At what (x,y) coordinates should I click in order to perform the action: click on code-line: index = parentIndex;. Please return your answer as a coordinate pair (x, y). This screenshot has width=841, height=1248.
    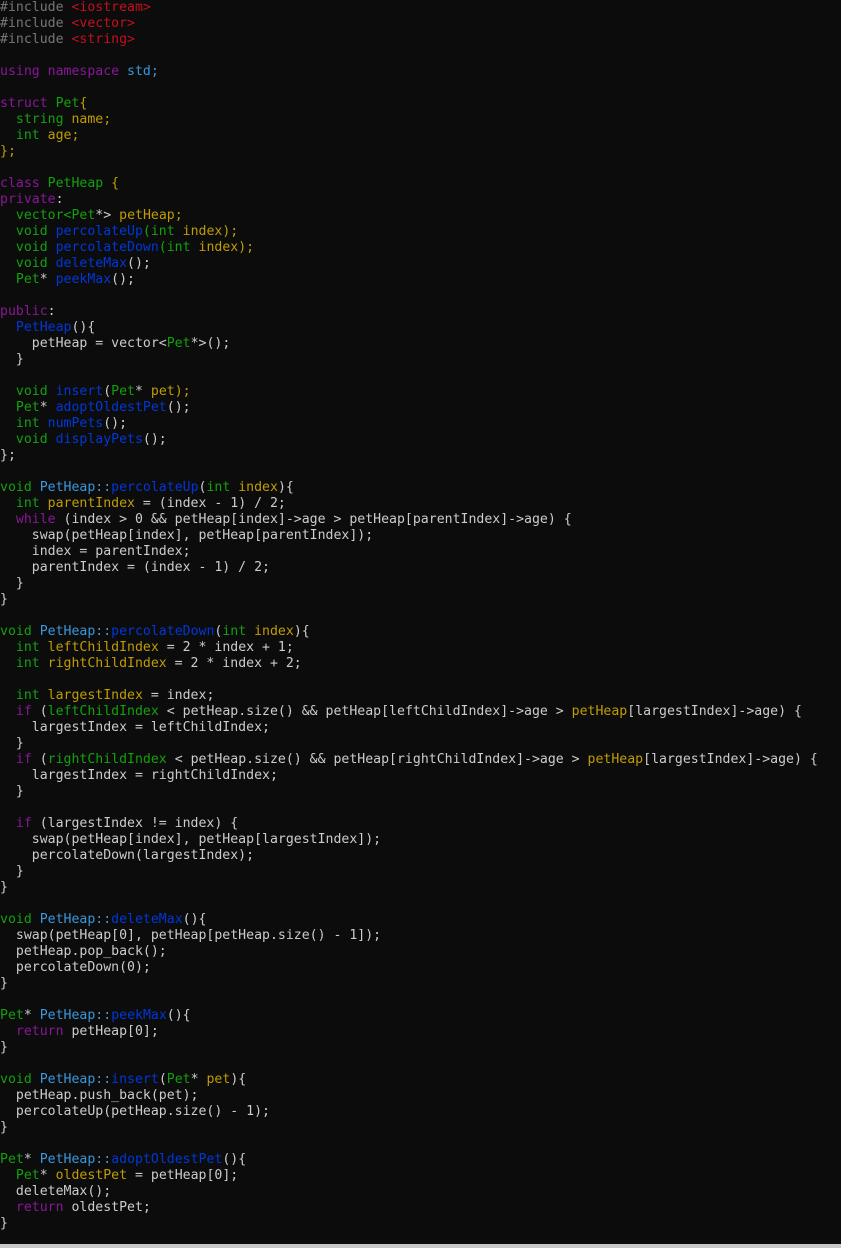
    Looking at the image, I should click on (420, 552).